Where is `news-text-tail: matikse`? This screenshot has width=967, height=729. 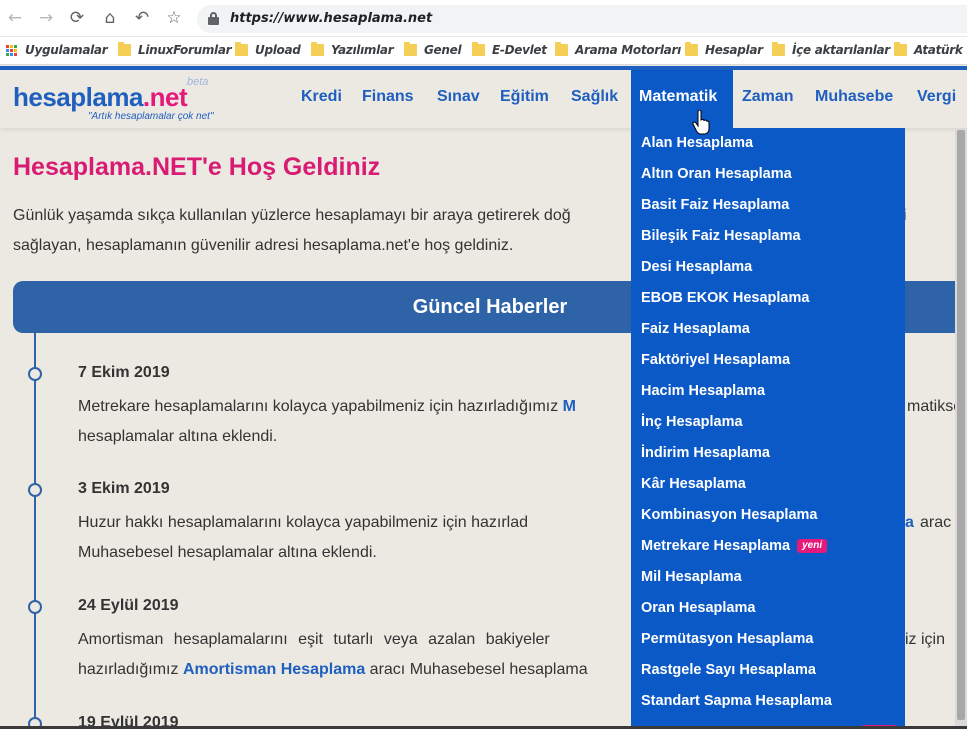 news-text-tail: matikse is located at coordinates (935, 406).